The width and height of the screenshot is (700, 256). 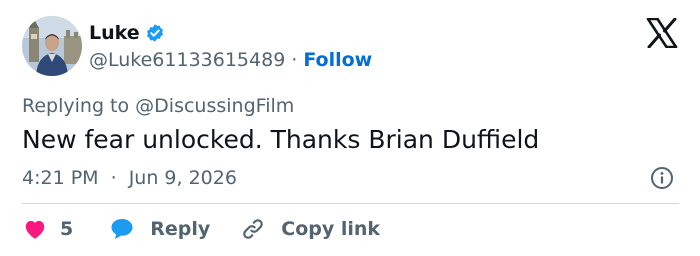 What do you see at coordinates (662, 178) in the screenshot?
I see `info-icon` at bounding box center [662, 178].